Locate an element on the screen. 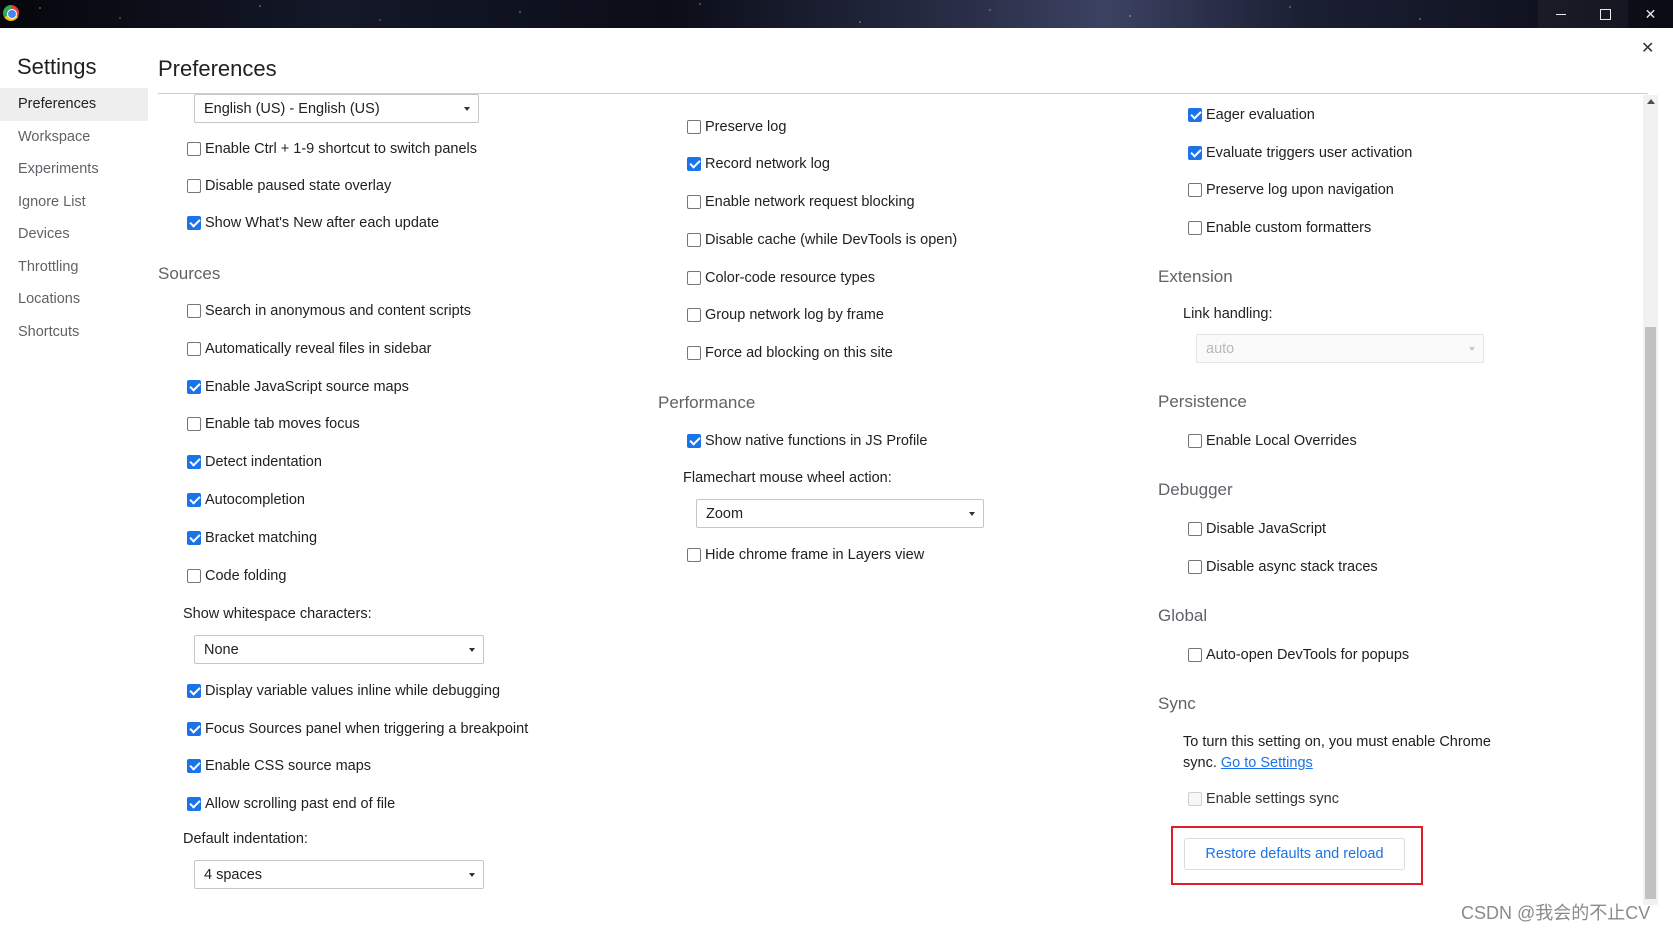 The image size is (1673, 930). checkbox-preserve-log: Preserve log is located at coordinates (736, 127).